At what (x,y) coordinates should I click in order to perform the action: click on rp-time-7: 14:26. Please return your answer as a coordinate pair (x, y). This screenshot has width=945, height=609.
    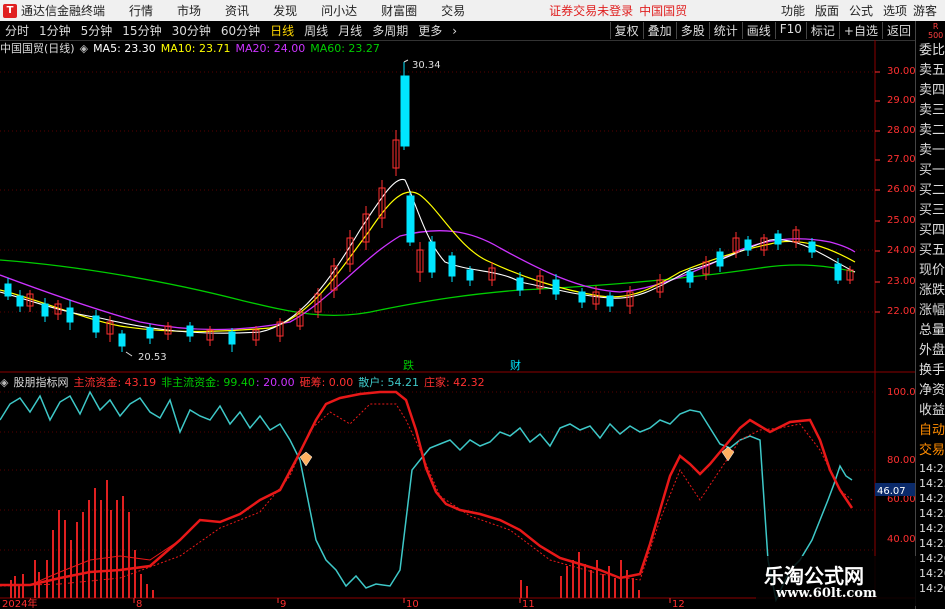
    Looking at the image, I should click on (932, 573).